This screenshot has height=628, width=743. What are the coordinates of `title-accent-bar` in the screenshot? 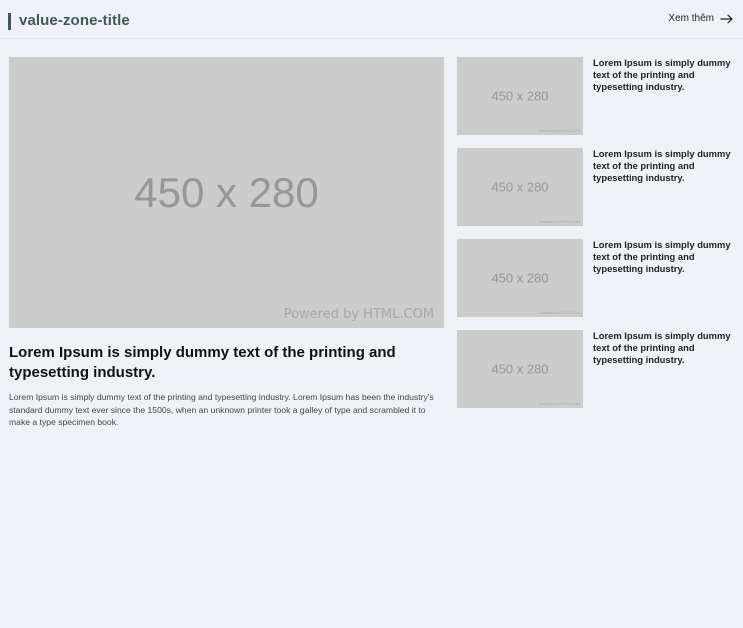 It's located at (9, 21).